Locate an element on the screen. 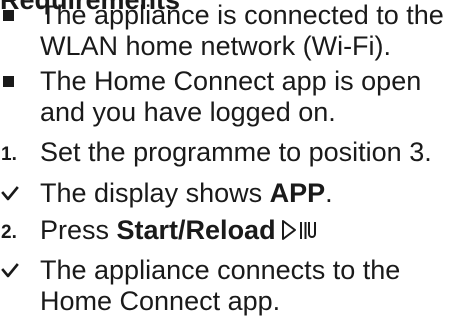  result-text: The display shows APP. is located at coordinates (247, 193).